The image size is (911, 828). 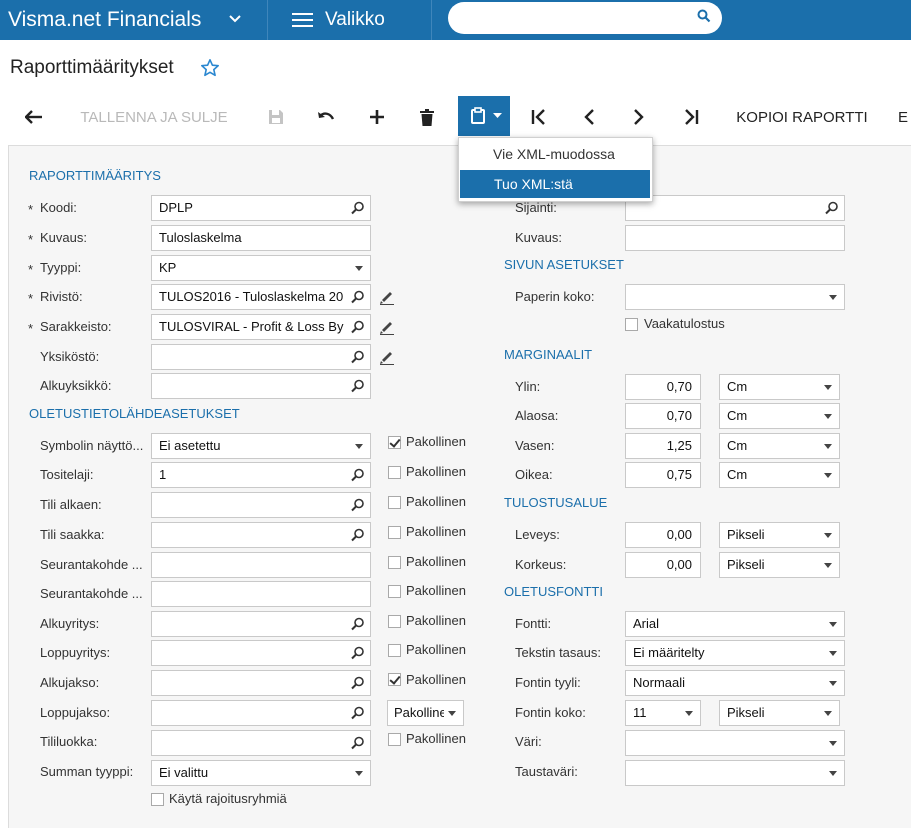 I want to click on tracking-from-field, so click(x=261, y=565).